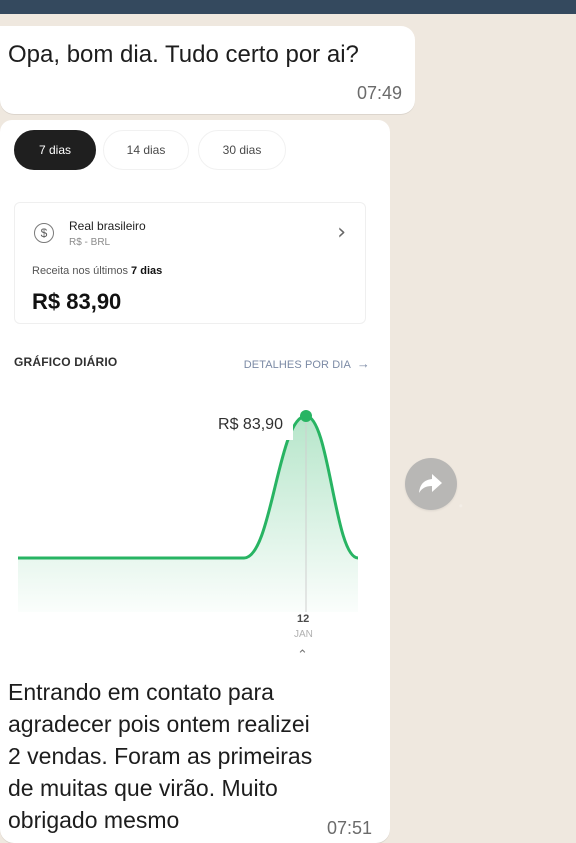  I want to click on forward-button, so click(431, 484).